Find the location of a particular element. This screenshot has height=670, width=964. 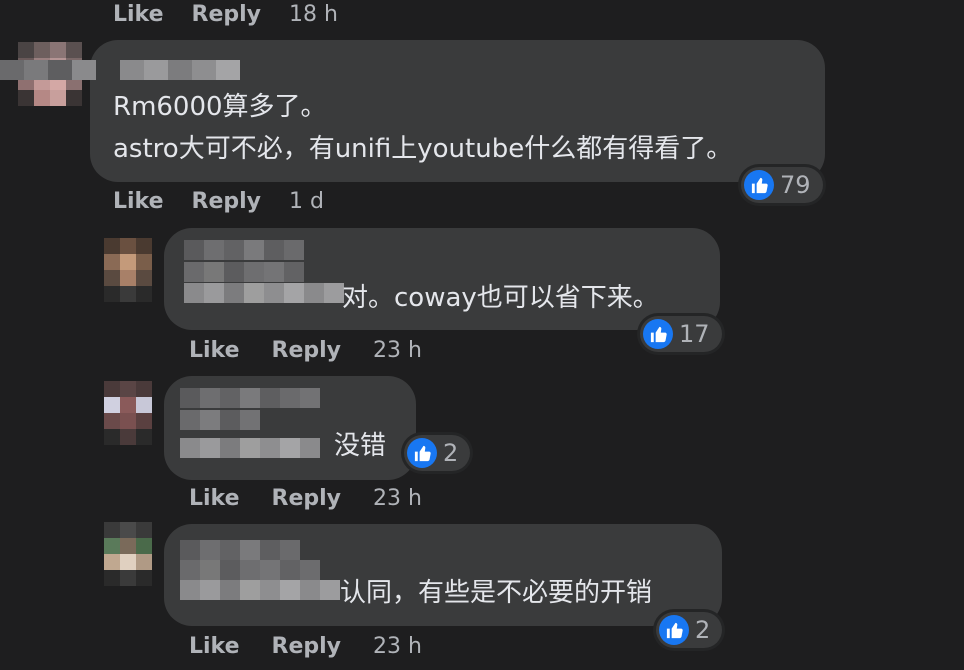

reaction-count: 17 is located at coordinates (681, 334).